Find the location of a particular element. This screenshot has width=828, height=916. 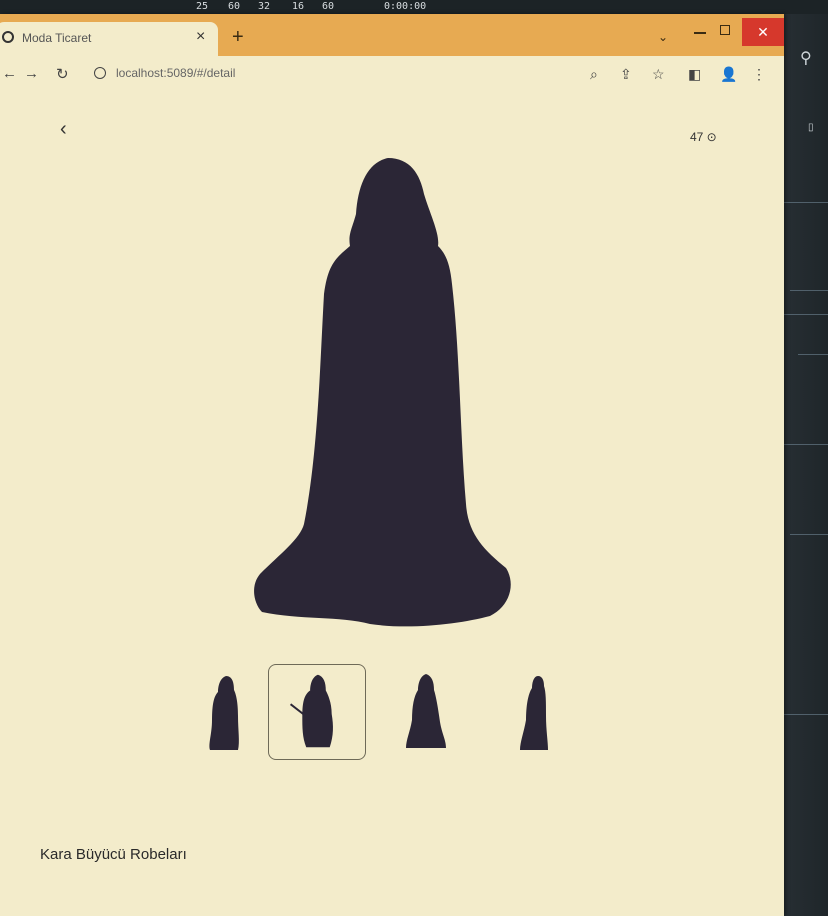

tab-search-chevron-icon: ⌄ is located at coordinates (663, 37).